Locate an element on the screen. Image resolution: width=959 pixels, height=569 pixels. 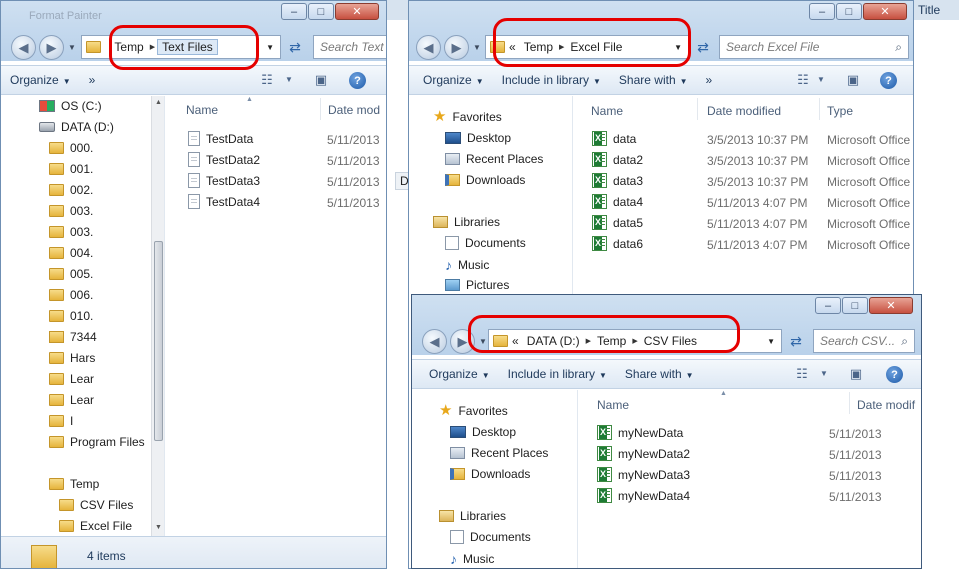
file-row: data3 is located at coordinates (617, 180).